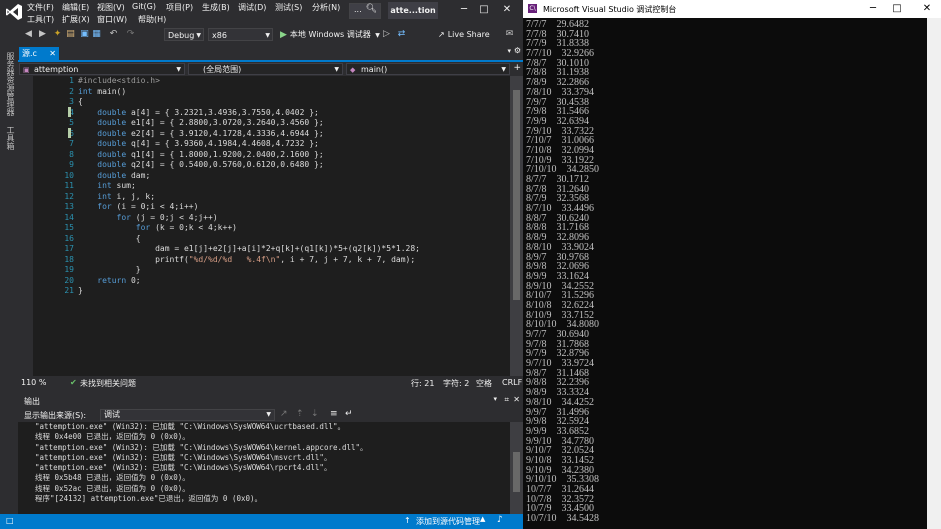  I want to click on menu-analyze: 分析(N), so click(326, 7).